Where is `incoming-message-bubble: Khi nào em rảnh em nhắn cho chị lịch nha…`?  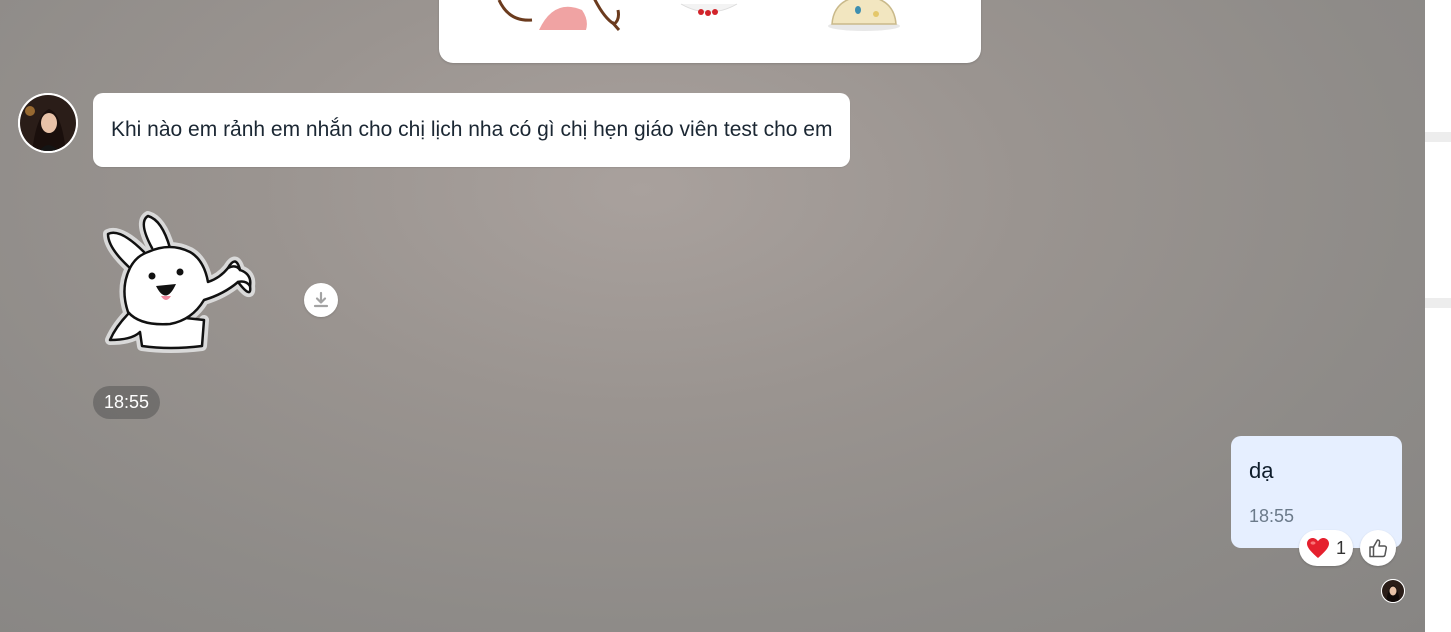
incoming-message-bubble: Khi nào em rảnh em nhắn cho chị lịch nha… is located at coordinates (472, 130).